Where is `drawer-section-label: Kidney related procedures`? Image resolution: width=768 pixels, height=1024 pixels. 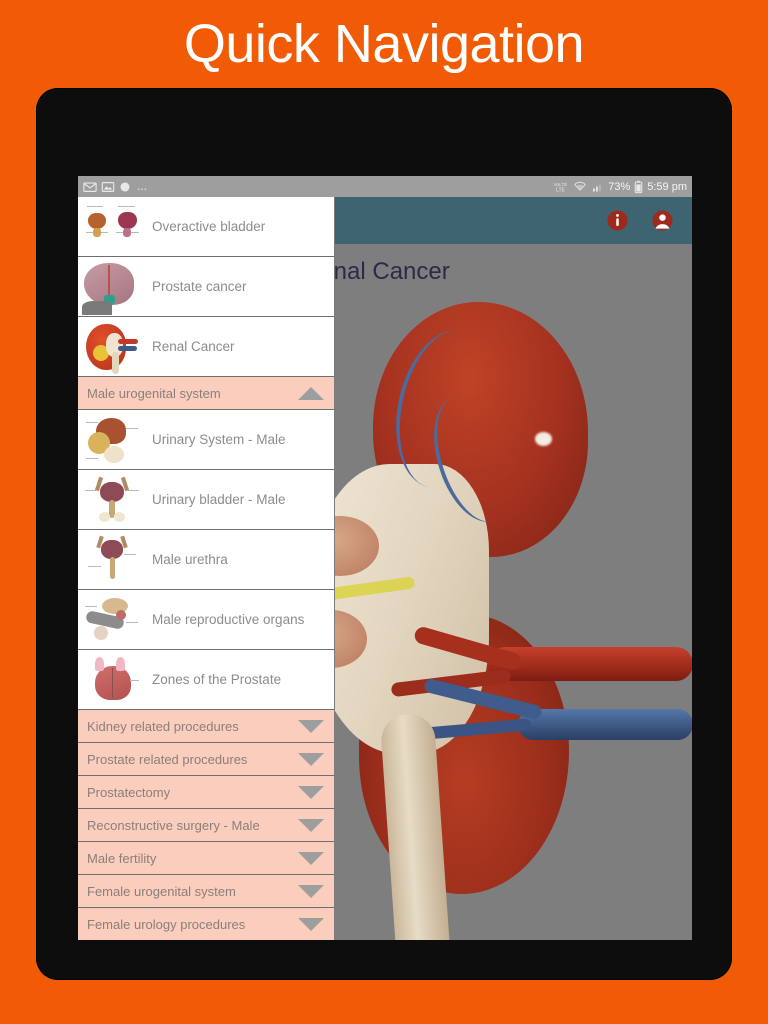
drawer-section-label: Kidney related procedures is located at coordinates (163, 726).